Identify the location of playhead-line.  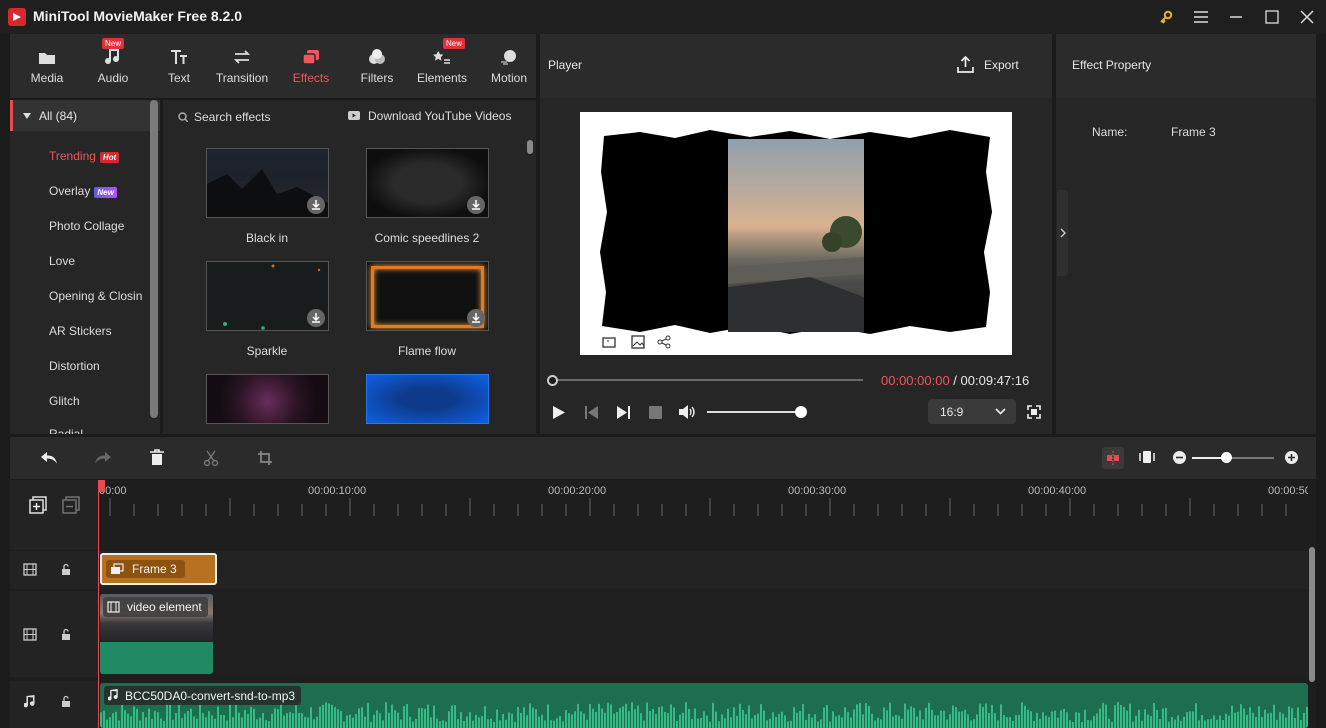
(98, 604).